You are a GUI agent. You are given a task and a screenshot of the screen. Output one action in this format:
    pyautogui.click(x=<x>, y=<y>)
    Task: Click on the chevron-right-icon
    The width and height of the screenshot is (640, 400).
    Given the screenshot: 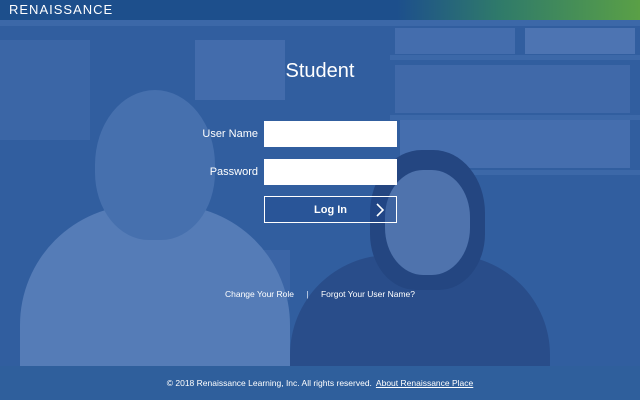 What is the action you would take?
    pyautogui.click(x=380, y=210)
    